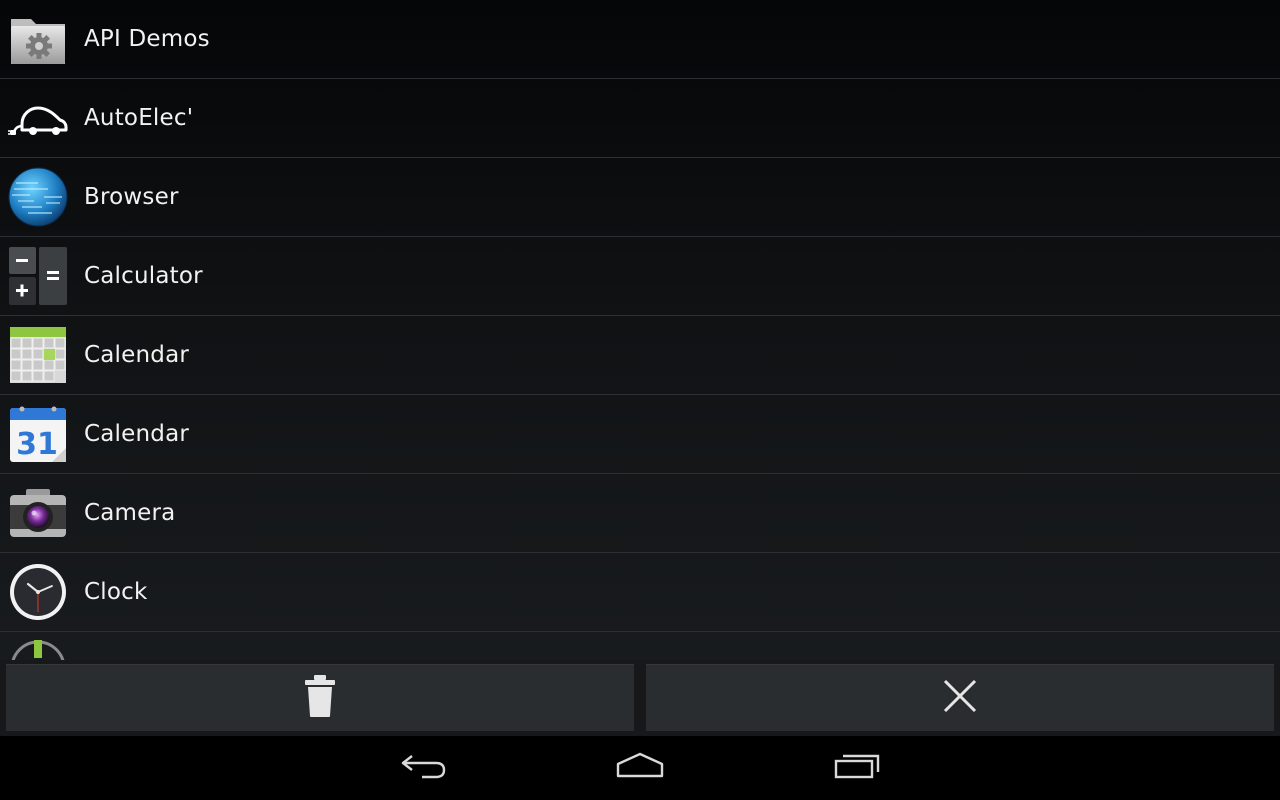  I want to click on list-item-calendar-2: 31 Calendar, so click(640, 434).